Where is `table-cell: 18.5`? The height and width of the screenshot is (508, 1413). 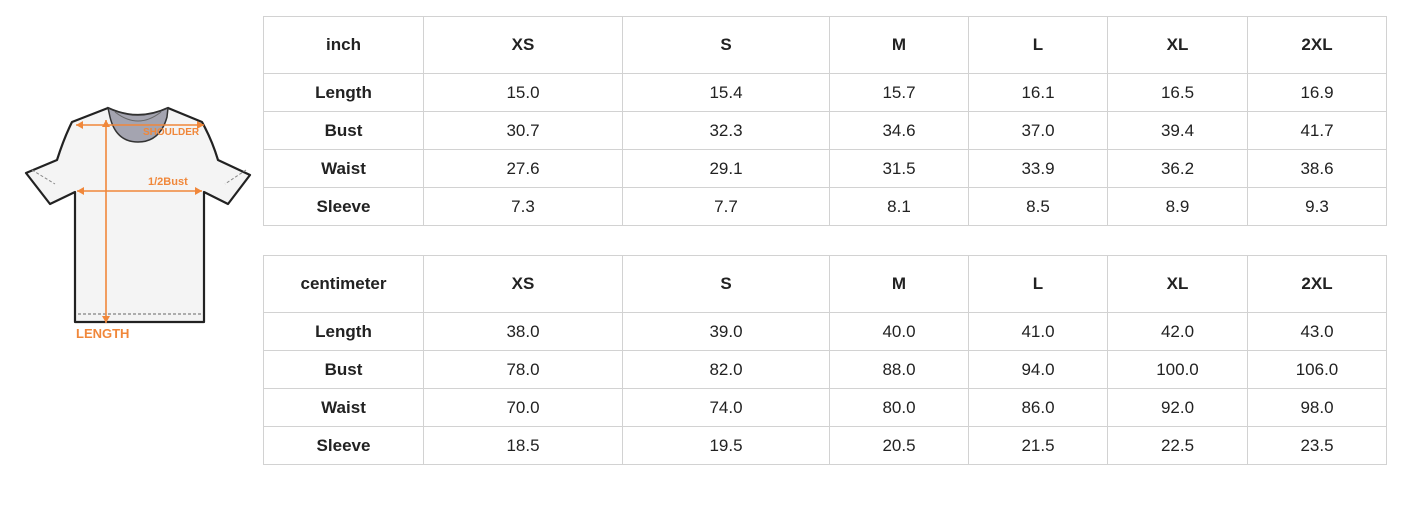
table-cell: 18.5 is located at coordinates (523, 445).